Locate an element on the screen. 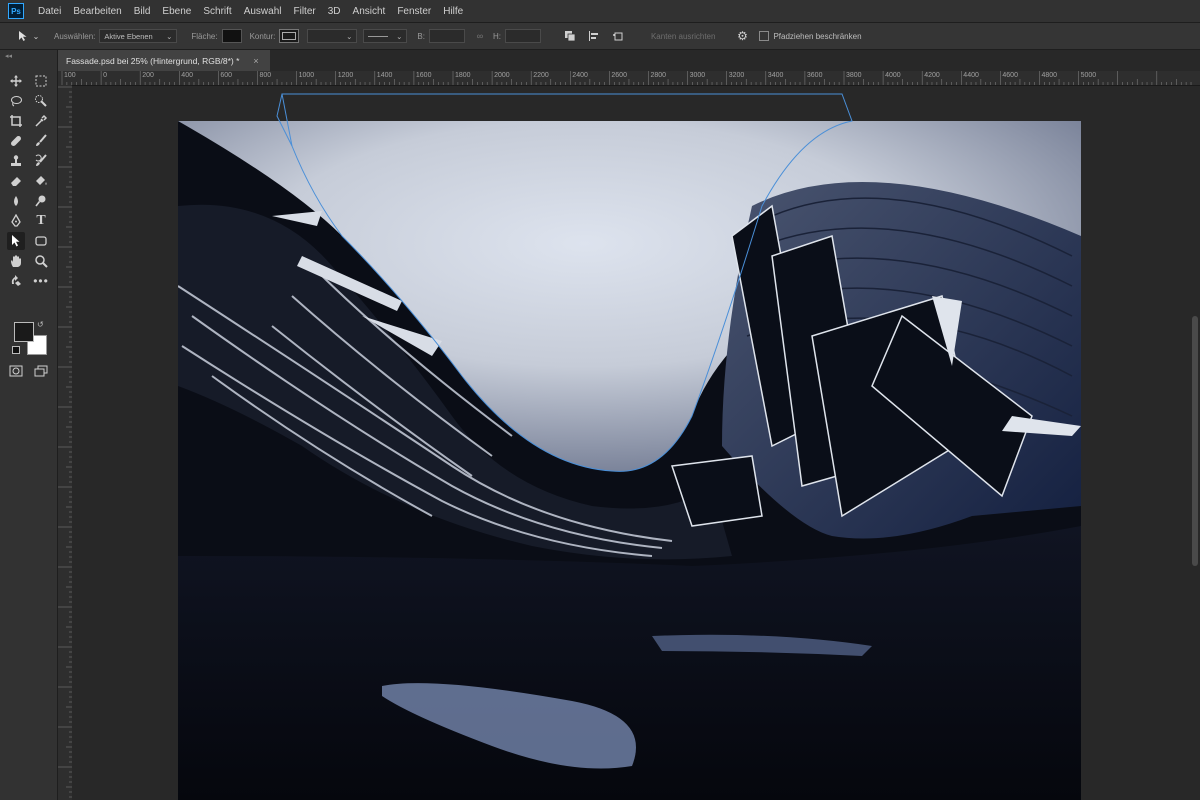 The width and height of the screenshot is (1200, 800). constrain-path-label: Pfadziehen beschränken is located at coordinates (817, 36).